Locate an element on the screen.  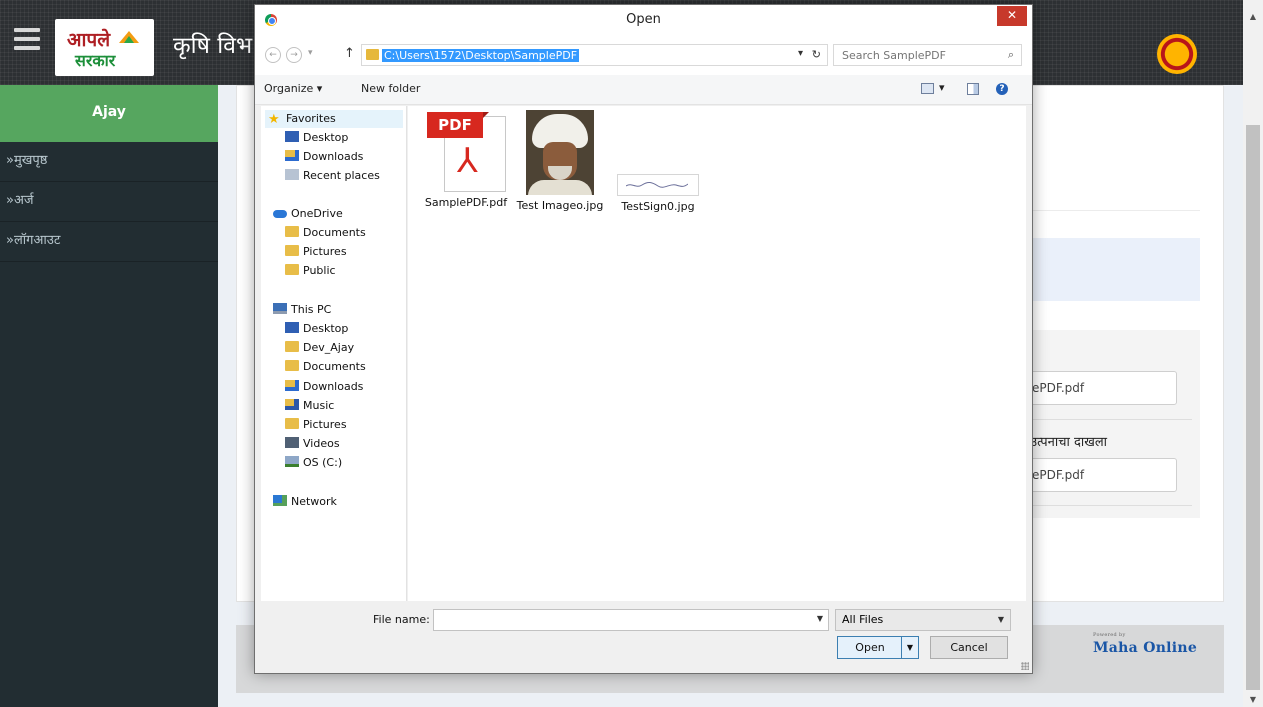
resize-grip-icon is located at coordinates (1025, 666).